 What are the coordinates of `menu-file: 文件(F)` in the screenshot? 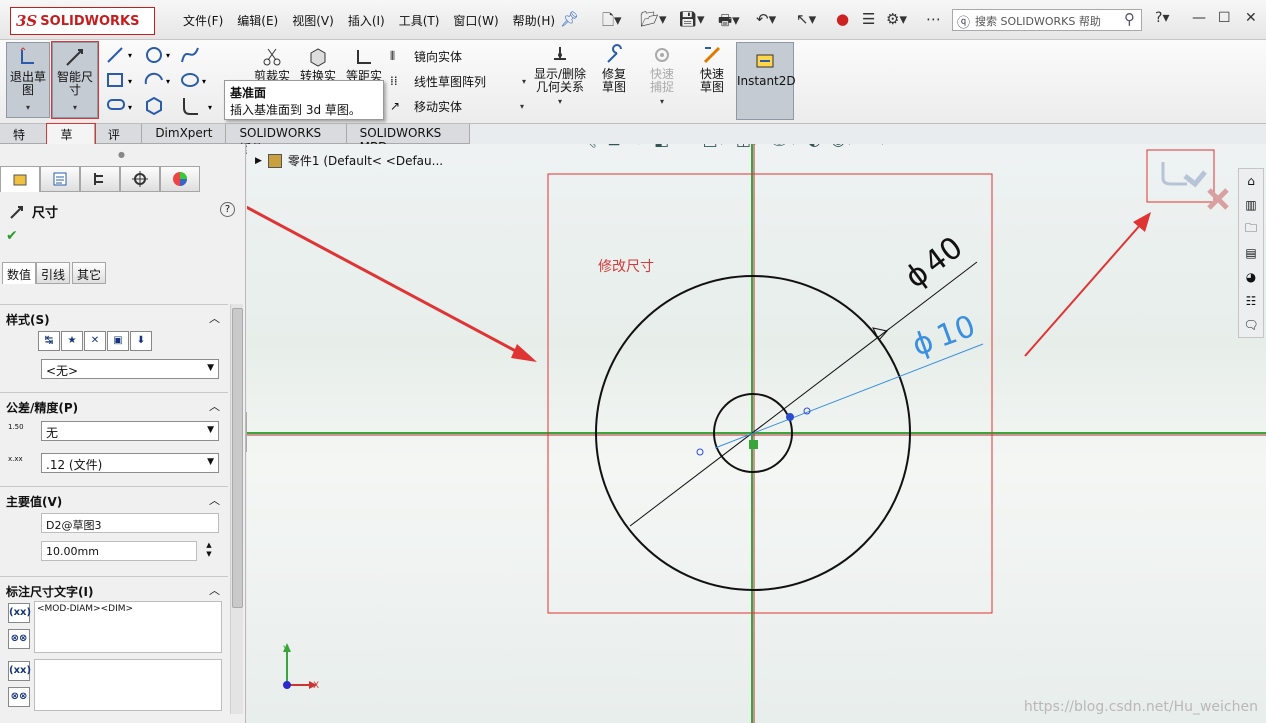 It's located at (203, 20).